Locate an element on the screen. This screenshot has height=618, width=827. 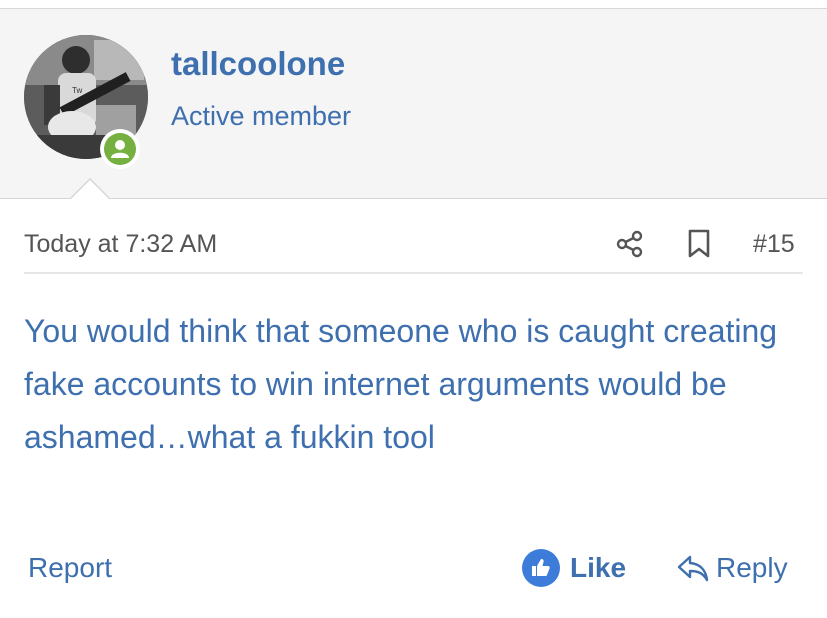
reply-icon is located at coordinates (693, 568).